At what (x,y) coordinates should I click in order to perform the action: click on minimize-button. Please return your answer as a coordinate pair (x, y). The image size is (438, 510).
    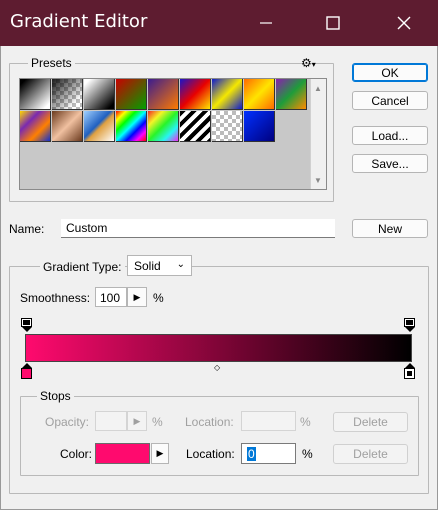
    Looking at the image, I should click on (266, 23).